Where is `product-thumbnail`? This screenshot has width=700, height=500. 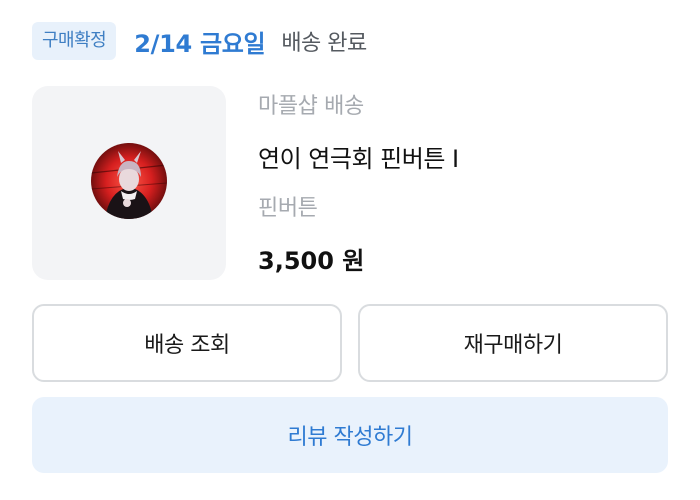
product-thumbnail is located at coordinates (129, 183).